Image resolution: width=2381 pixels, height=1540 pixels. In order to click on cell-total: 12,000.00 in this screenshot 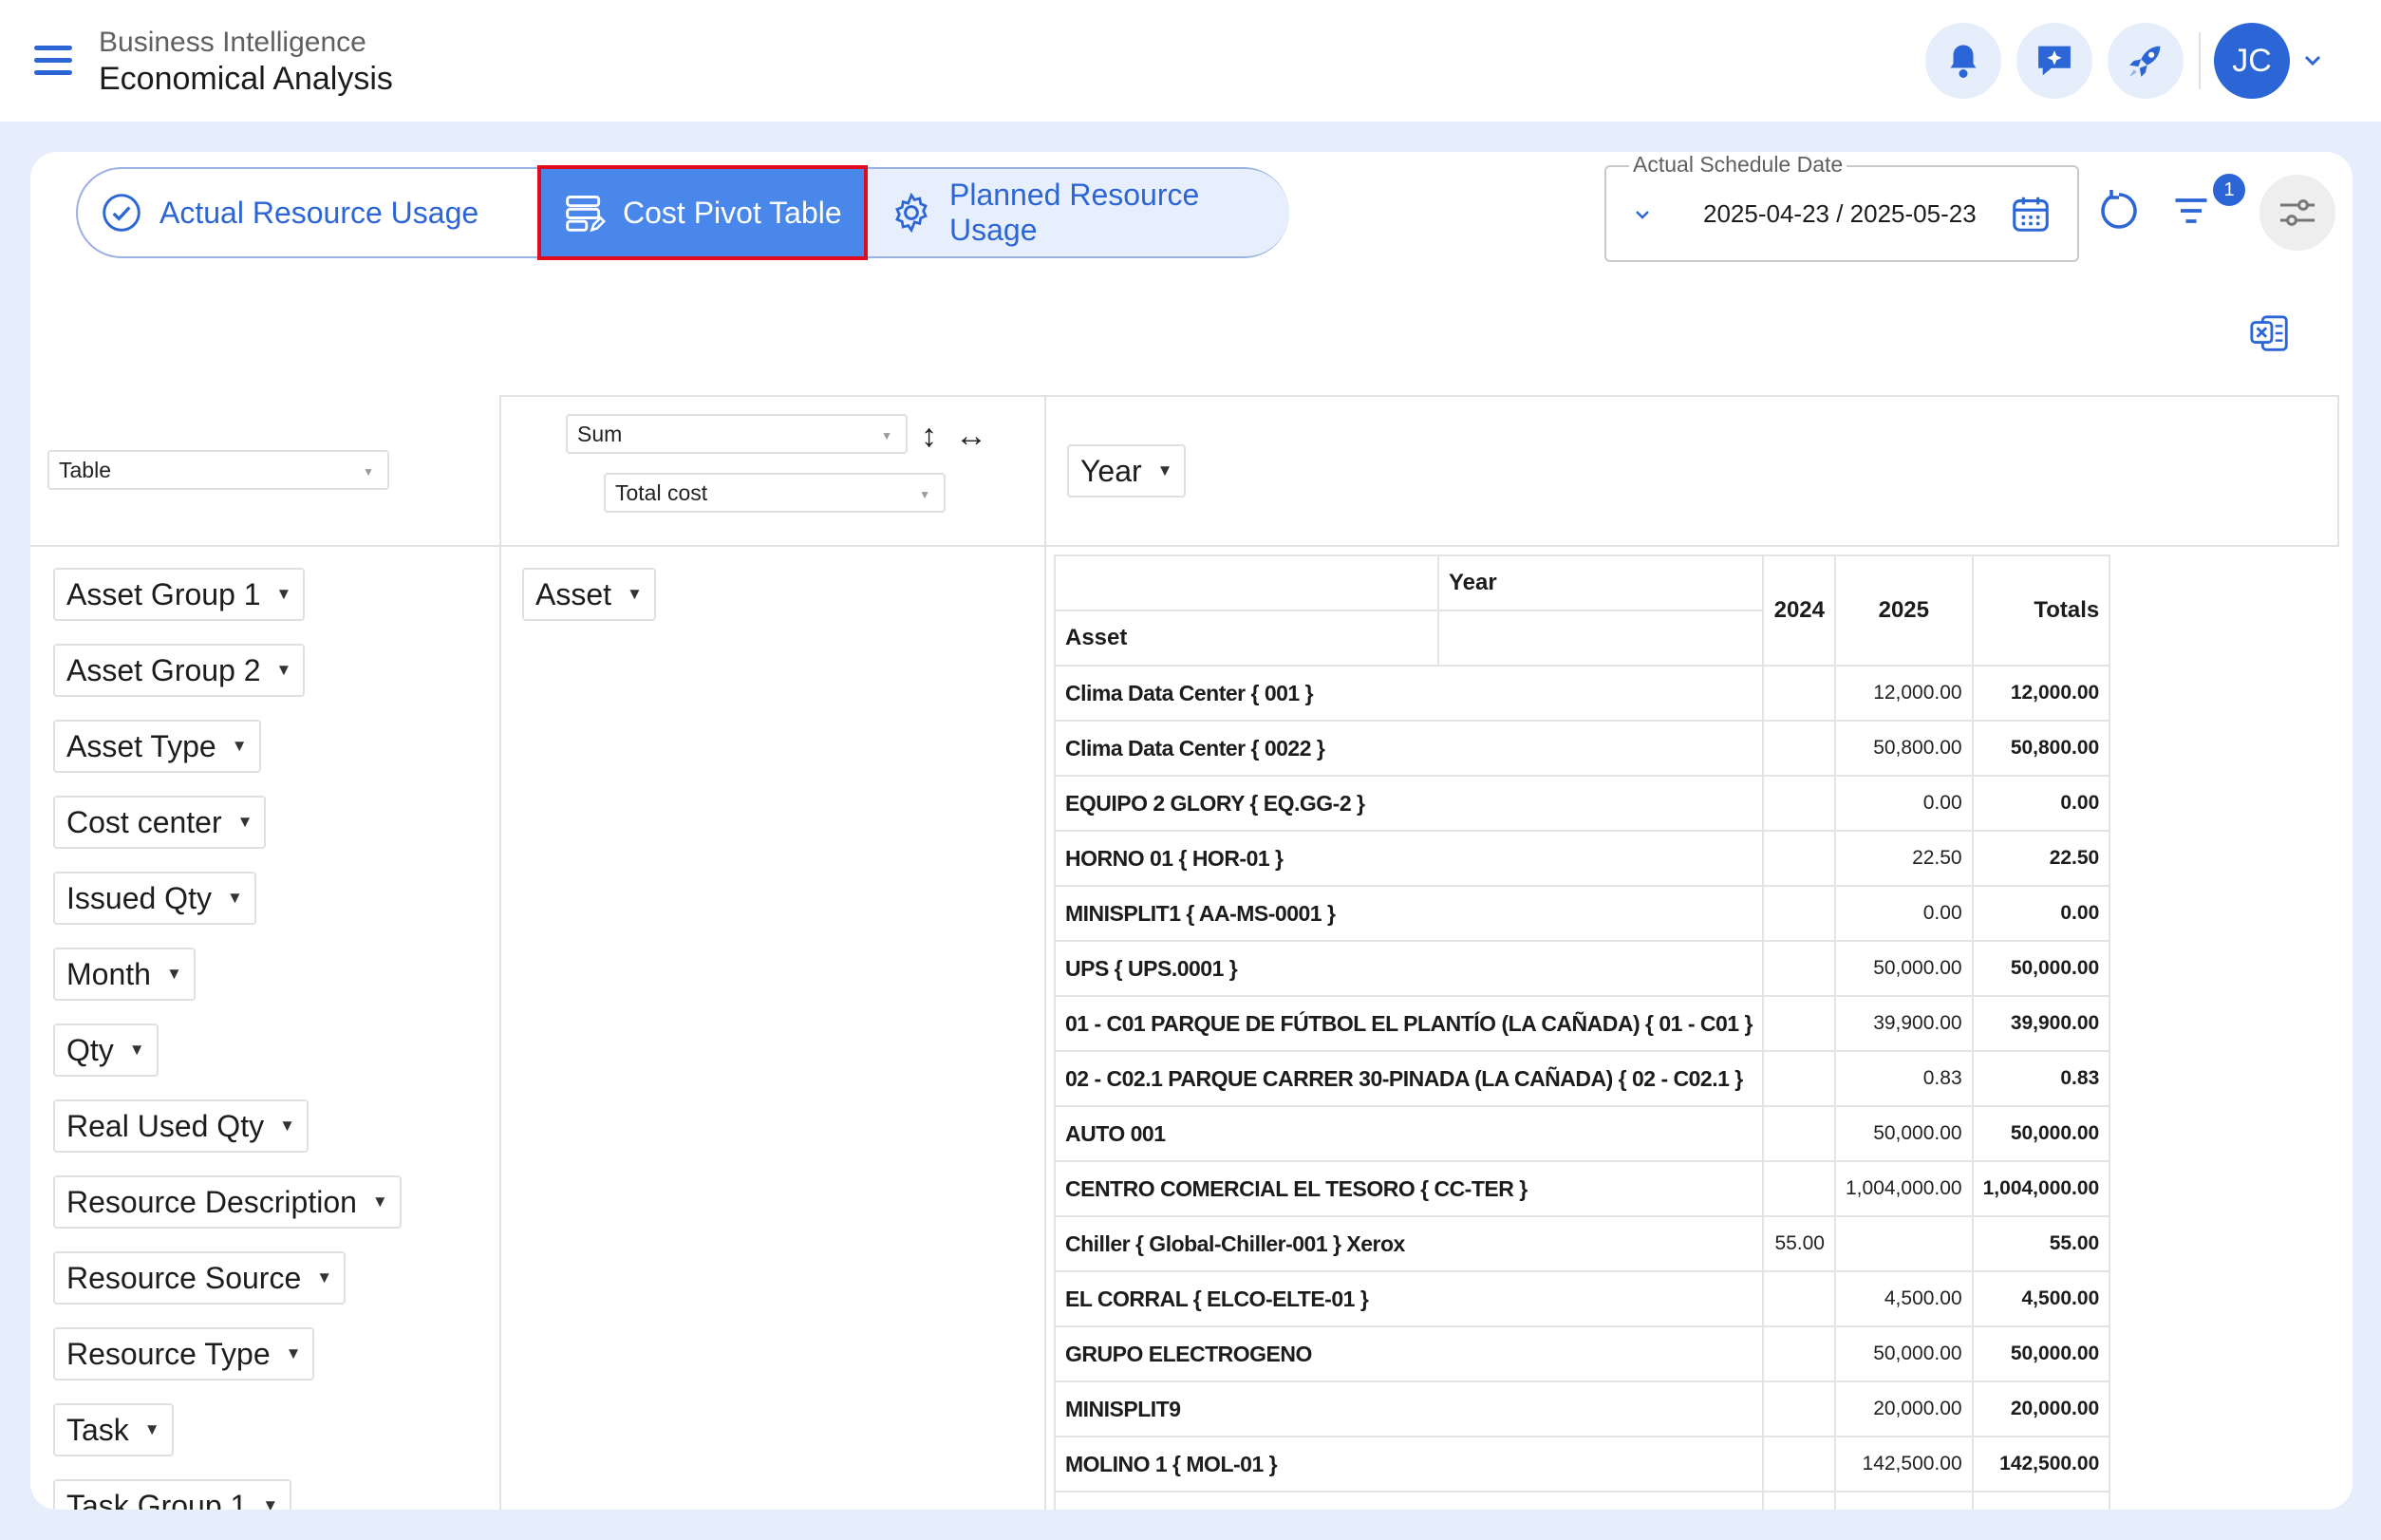, I will do `click(2041, 694)`.